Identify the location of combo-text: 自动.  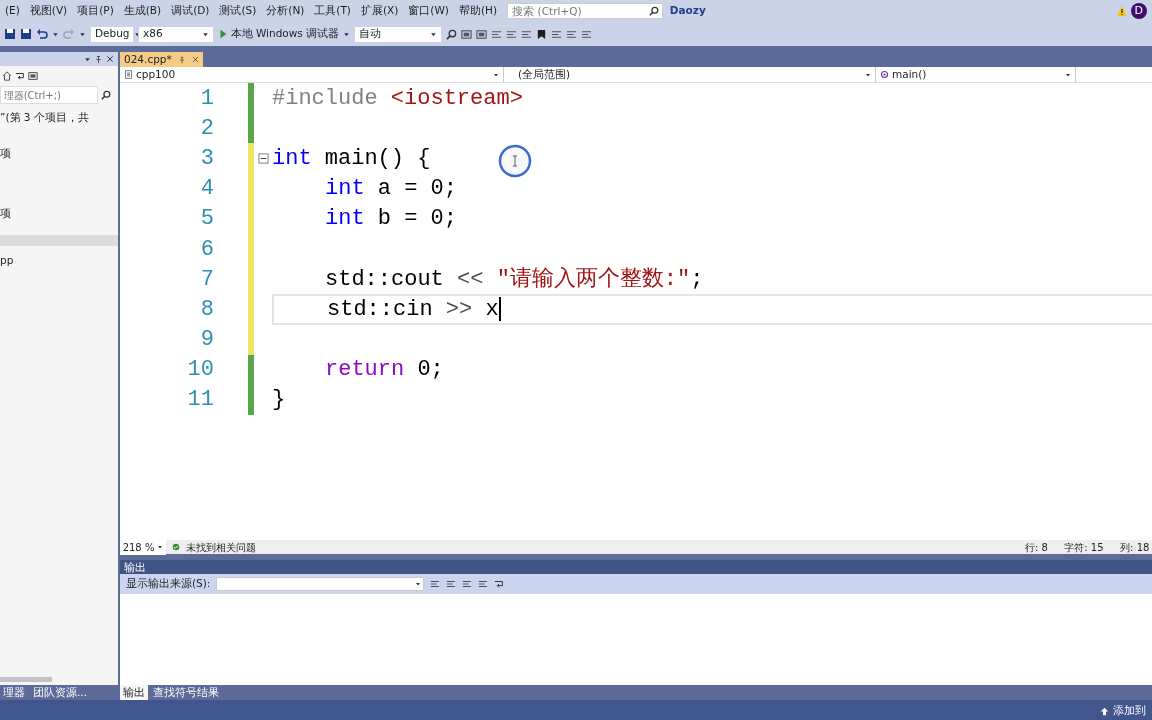
(370, 34).